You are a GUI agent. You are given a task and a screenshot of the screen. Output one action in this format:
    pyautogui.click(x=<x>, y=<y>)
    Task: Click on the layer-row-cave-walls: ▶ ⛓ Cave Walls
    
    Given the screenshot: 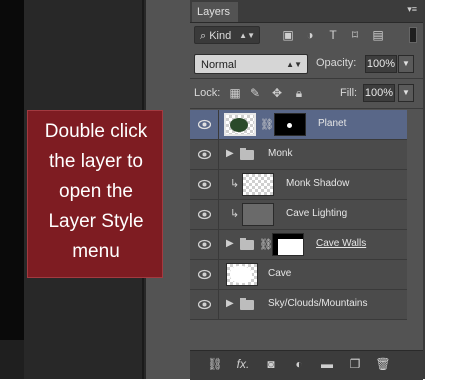 What is the action you would take?
    pyautogui.click(x=298, y=245)
    